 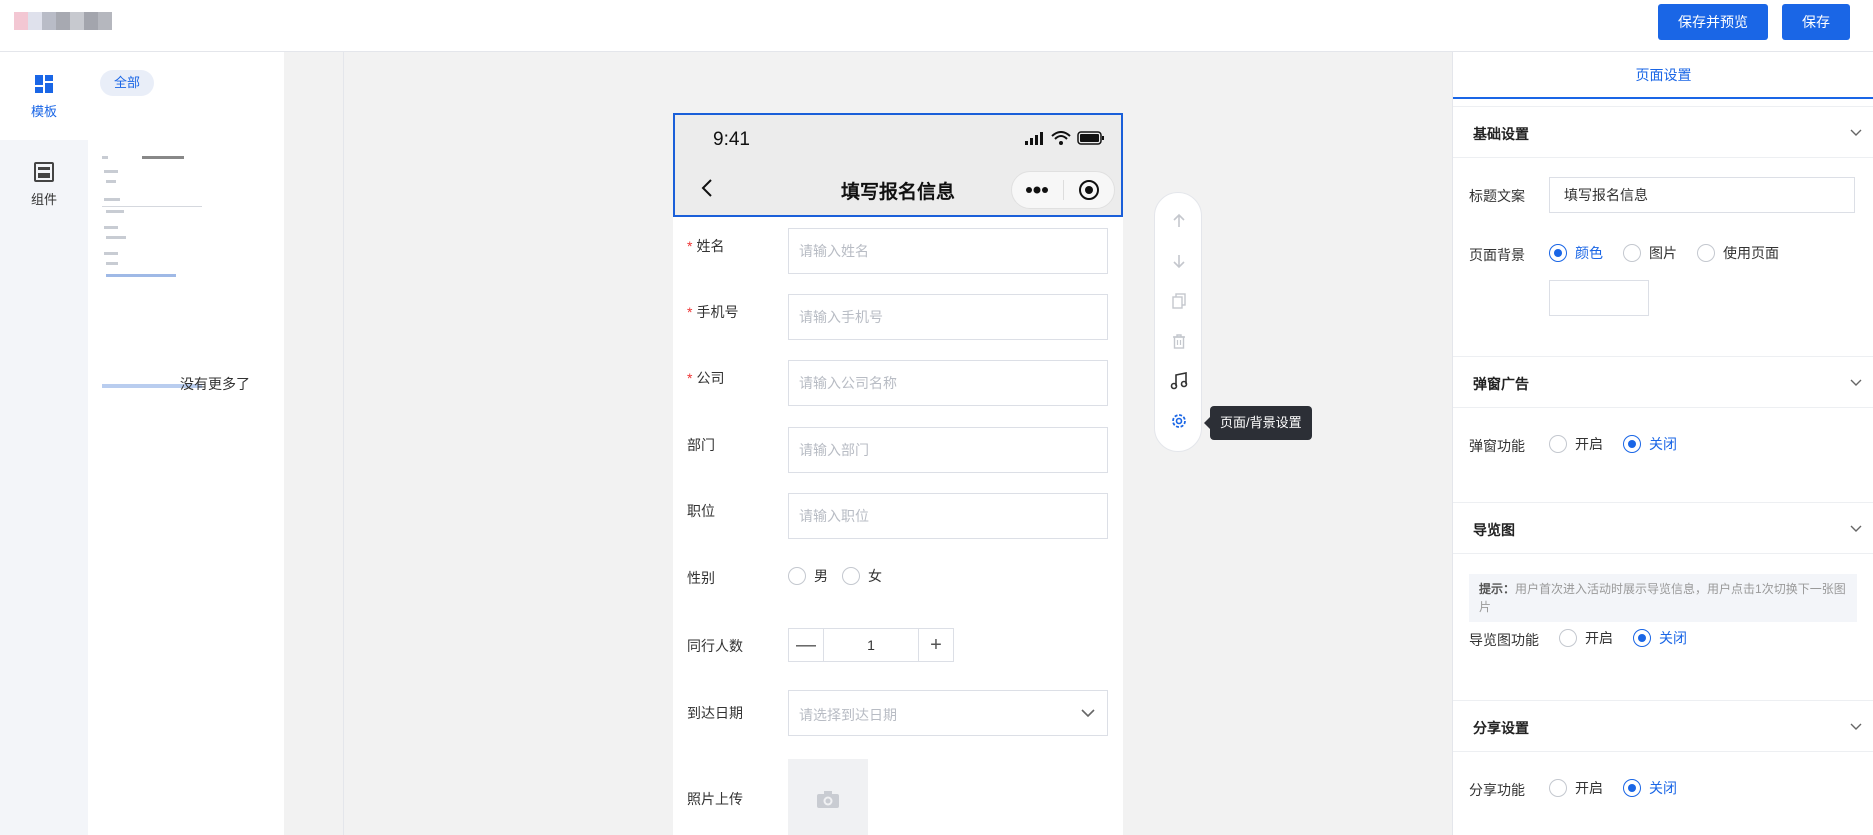 What do you see at coordinates (215, 384) in the screenshot?
I see `no-more-text: 没有更多了` at bounding box center [215, 384].